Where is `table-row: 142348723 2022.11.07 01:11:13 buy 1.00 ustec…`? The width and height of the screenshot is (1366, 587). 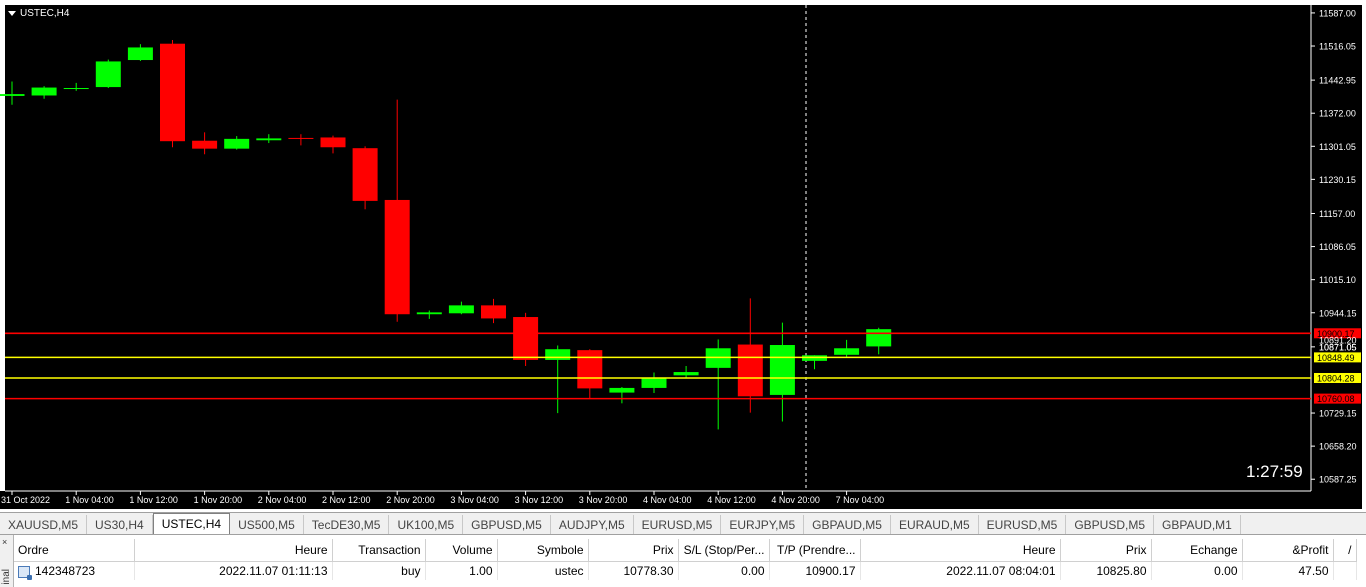
table-row: 142348723 2022.11.07 01:11:13 buy 1.00 ustec… is located at coordinates (685, 570).